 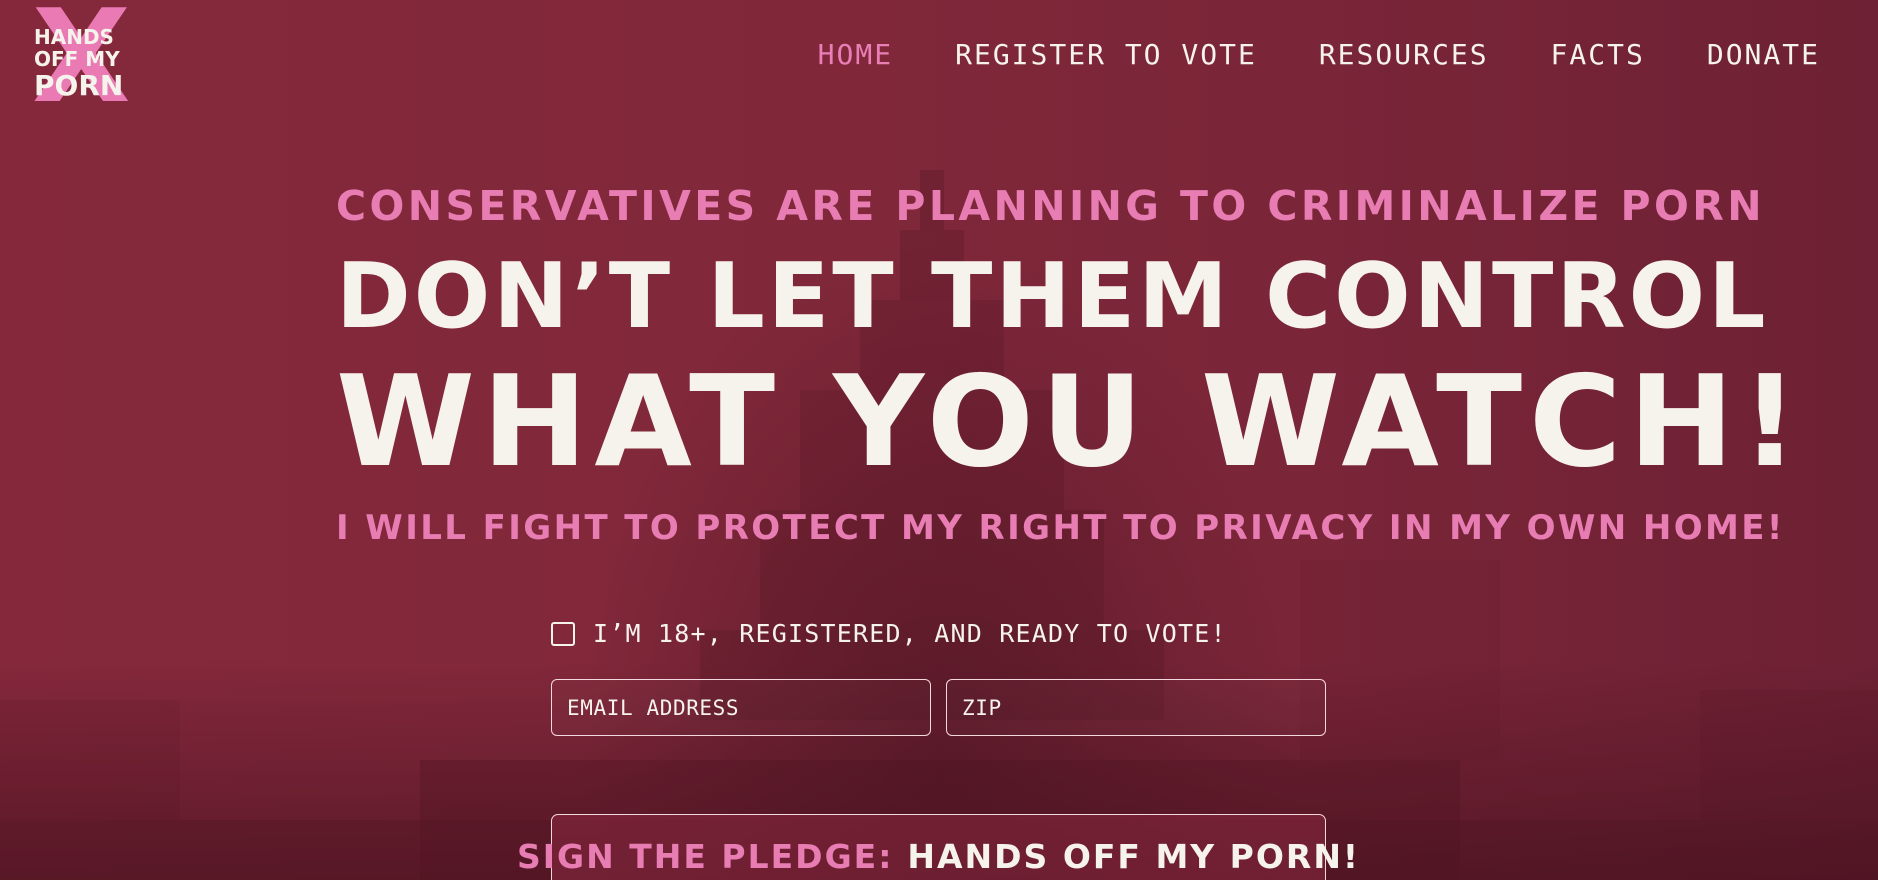 What do you see at coordinates (741, 707) in the screenshot?
I see `email-field` at bounding box center [741, 707].